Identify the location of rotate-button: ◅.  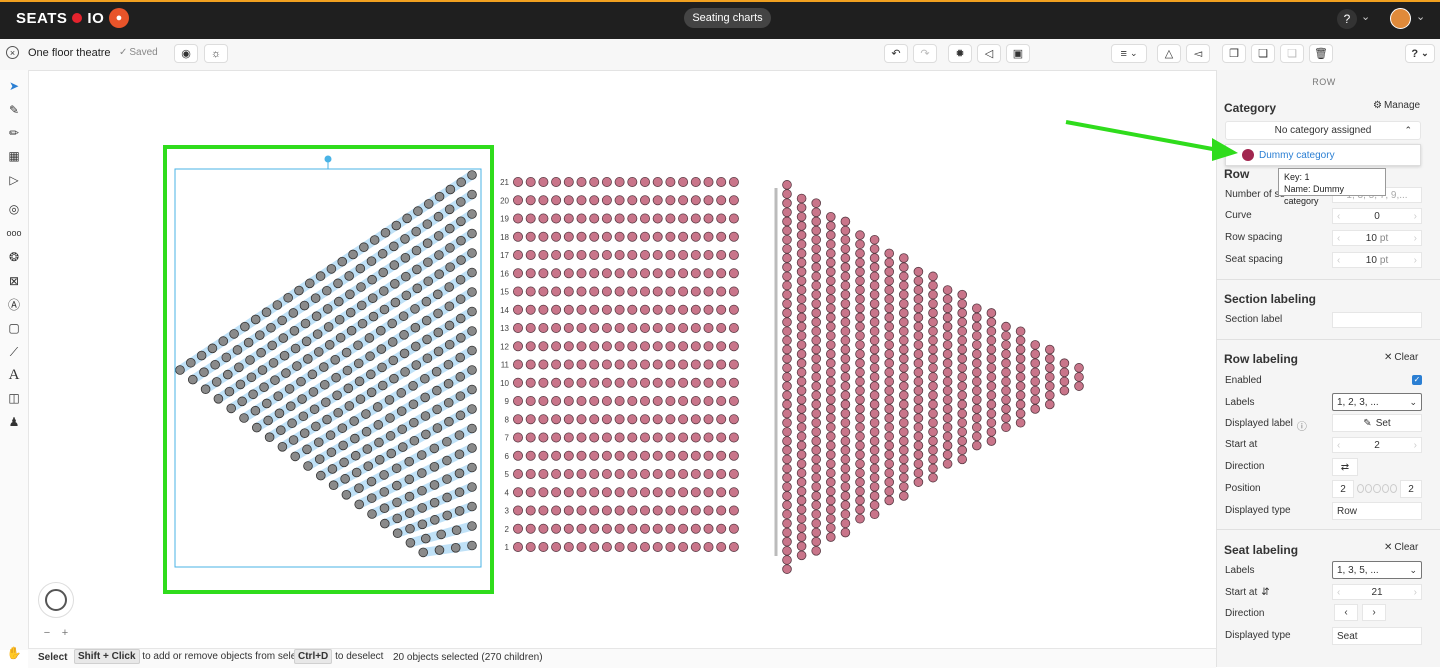
(1198, 53).